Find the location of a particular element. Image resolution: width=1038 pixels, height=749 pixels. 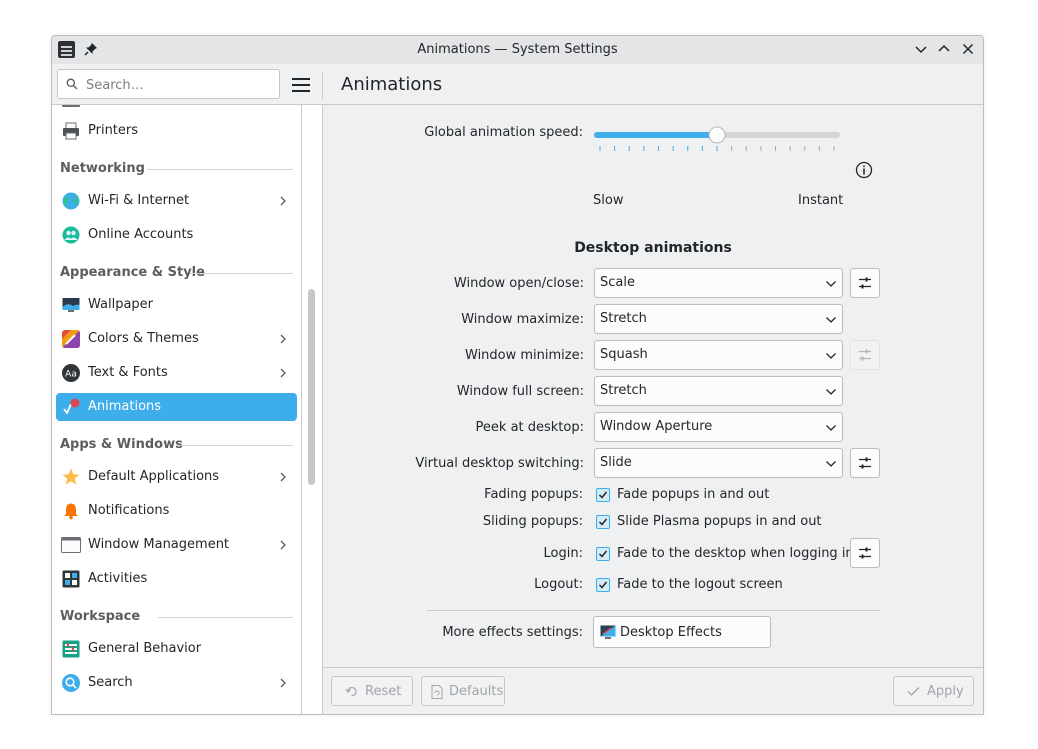

window-full-screen-combo: Stretch is located at coordinates (718, 391).